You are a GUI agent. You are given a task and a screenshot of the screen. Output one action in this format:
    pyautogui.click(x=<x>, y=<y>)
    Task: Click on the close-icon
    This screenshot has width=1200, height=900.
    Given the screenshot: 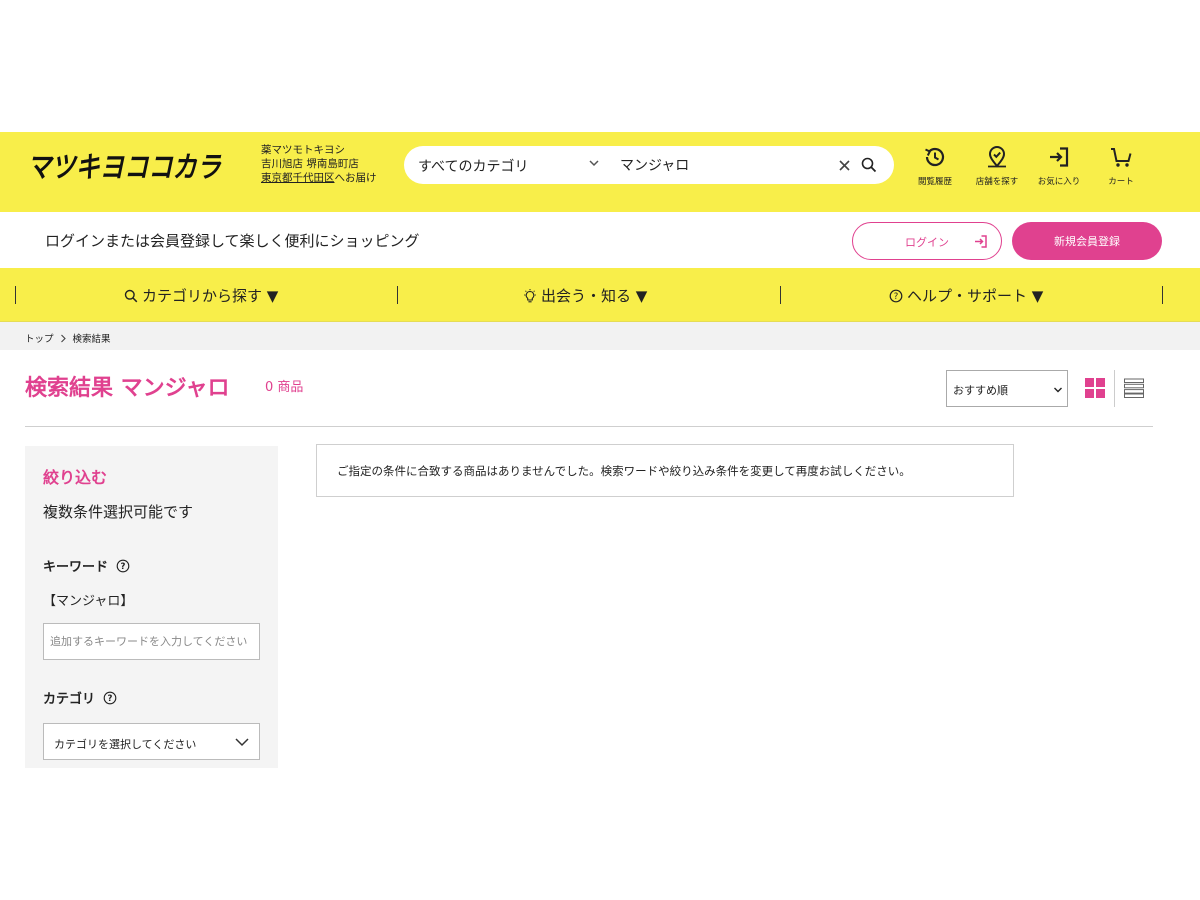 What is the action you would take?
    pyautogui.click(x=844, y=165)
    